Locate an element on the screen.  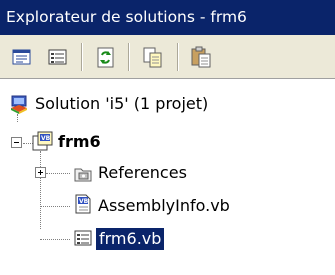
properties-button is located at coordinates (21, 57).